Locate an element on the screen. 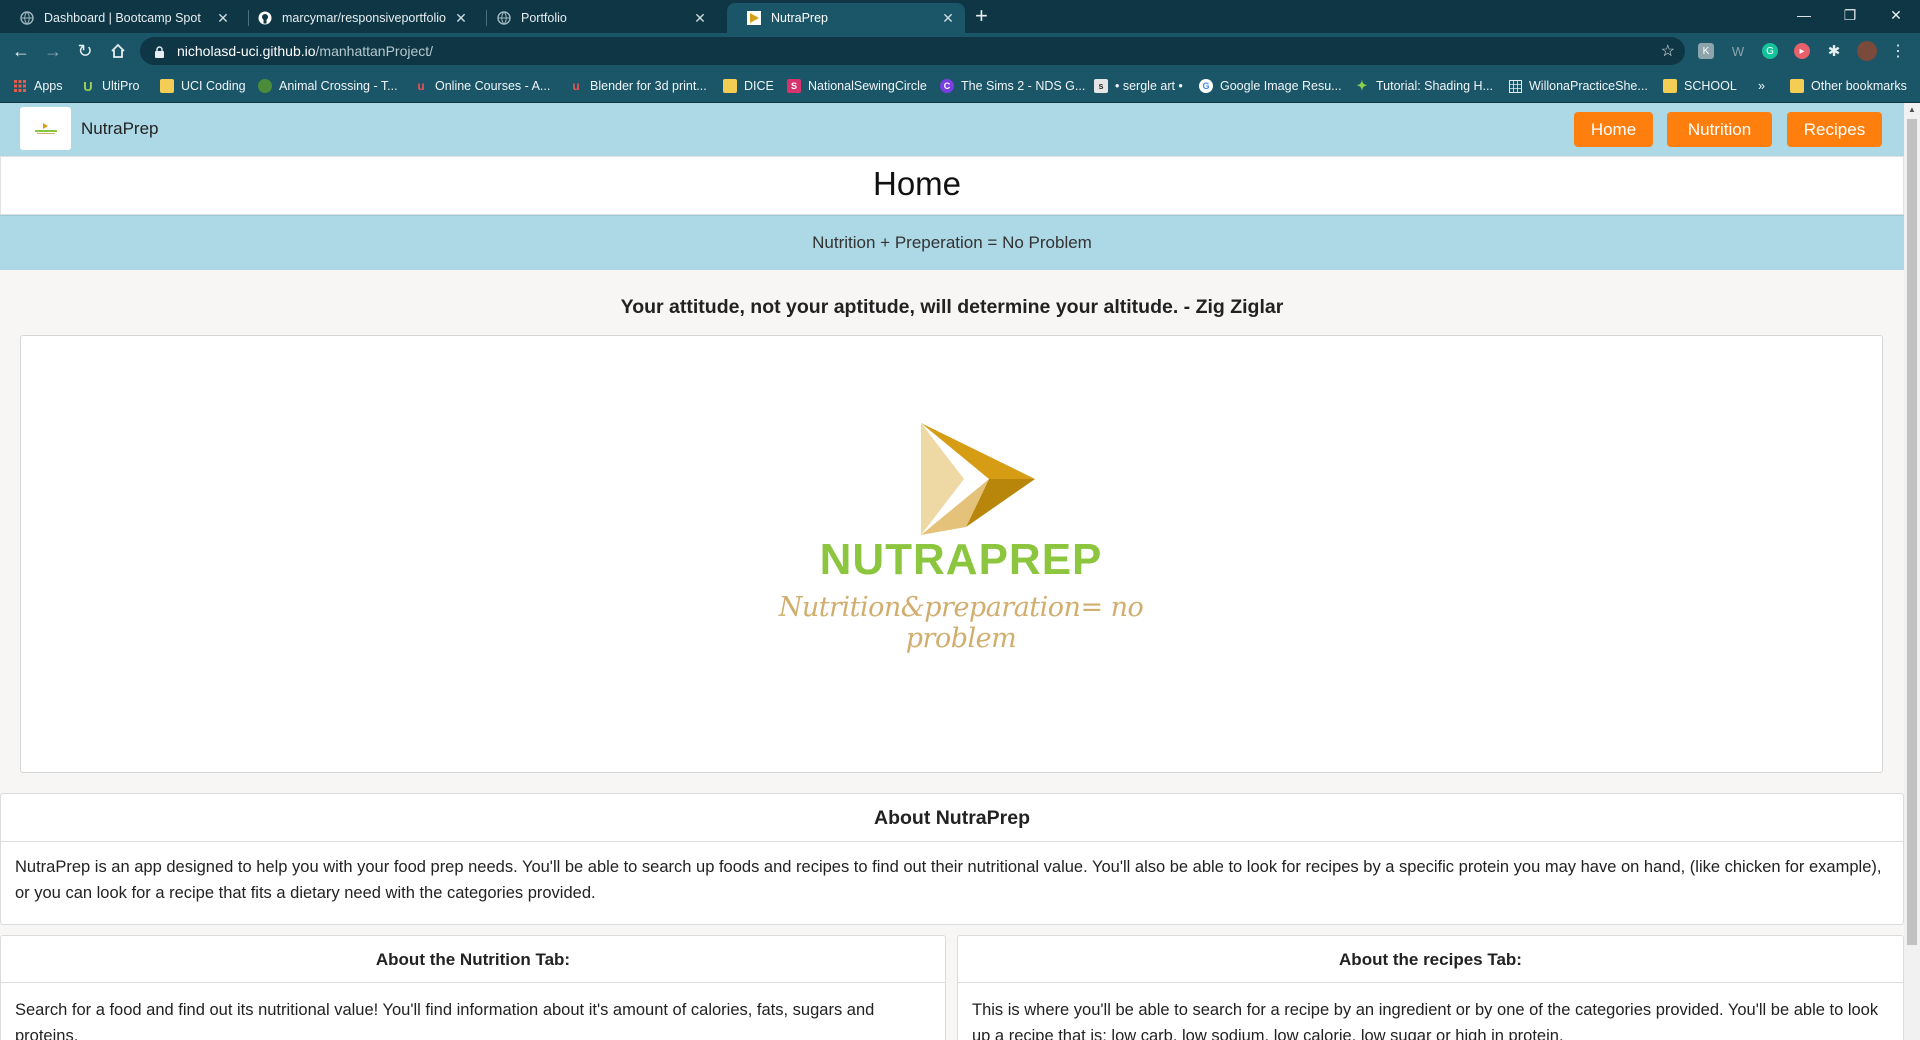 The width and height of the screenshot is (1920, 1040). forward-icon: → is located at coordinates (53, 51).